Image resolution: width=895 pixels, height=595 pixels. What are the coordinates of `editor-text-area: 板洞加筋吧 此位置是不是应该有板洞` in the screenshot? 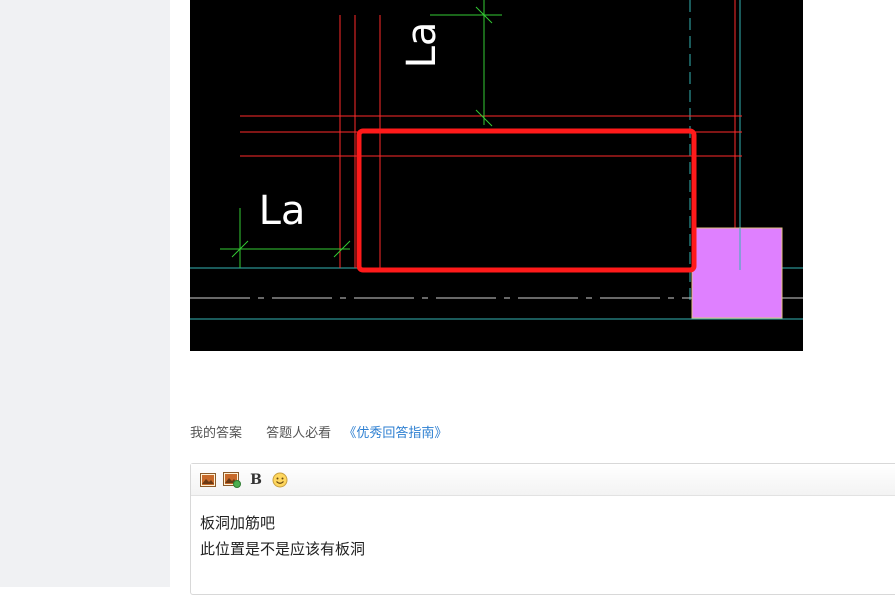 It's located at (543, 536).